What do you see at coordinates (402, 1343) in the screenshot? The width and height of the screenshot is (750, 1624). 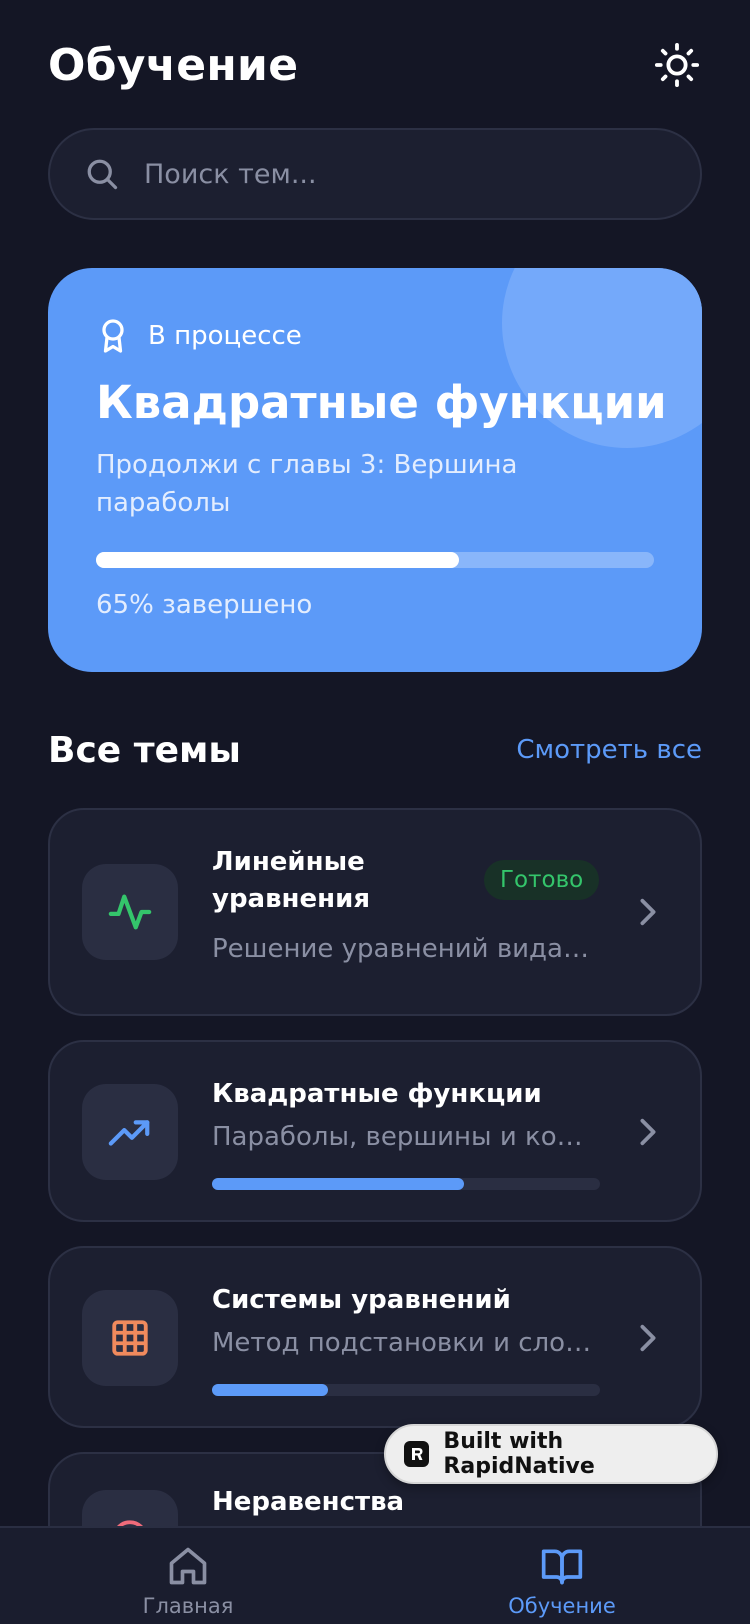 I see `topic-description: Метод подстановки и сложения` at bounding box center [402, 1343].